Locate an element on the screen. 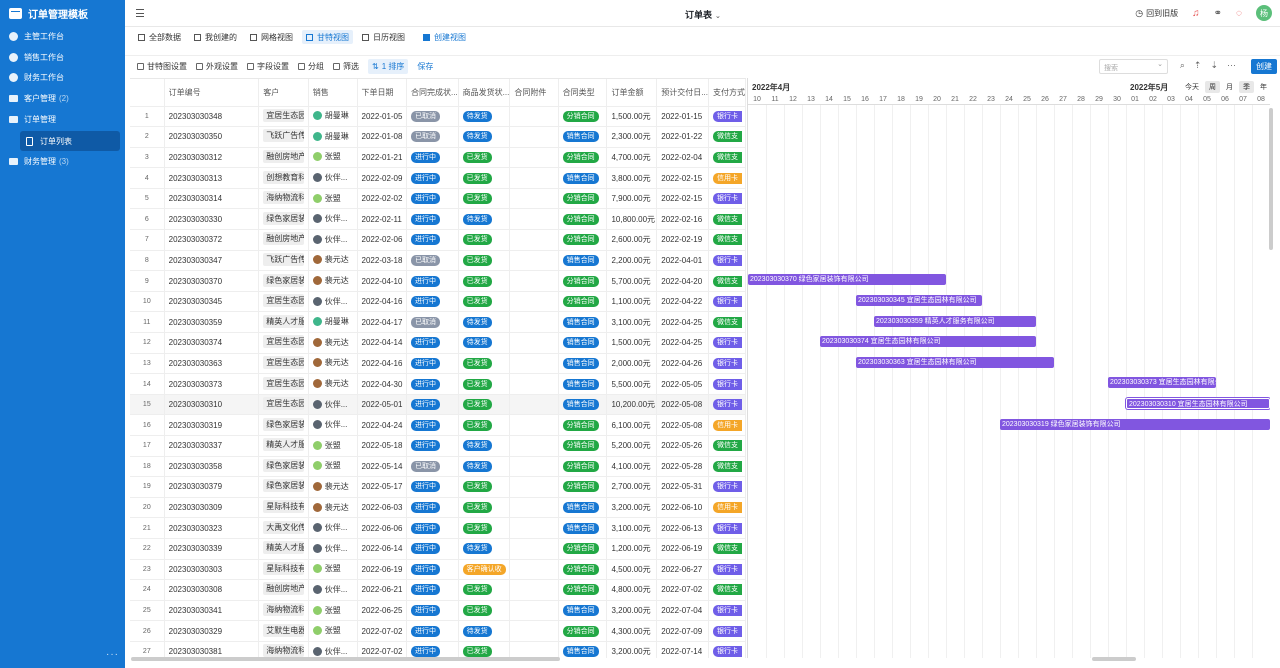  column-header: 支付方式 is located at coordinates (727, 93).